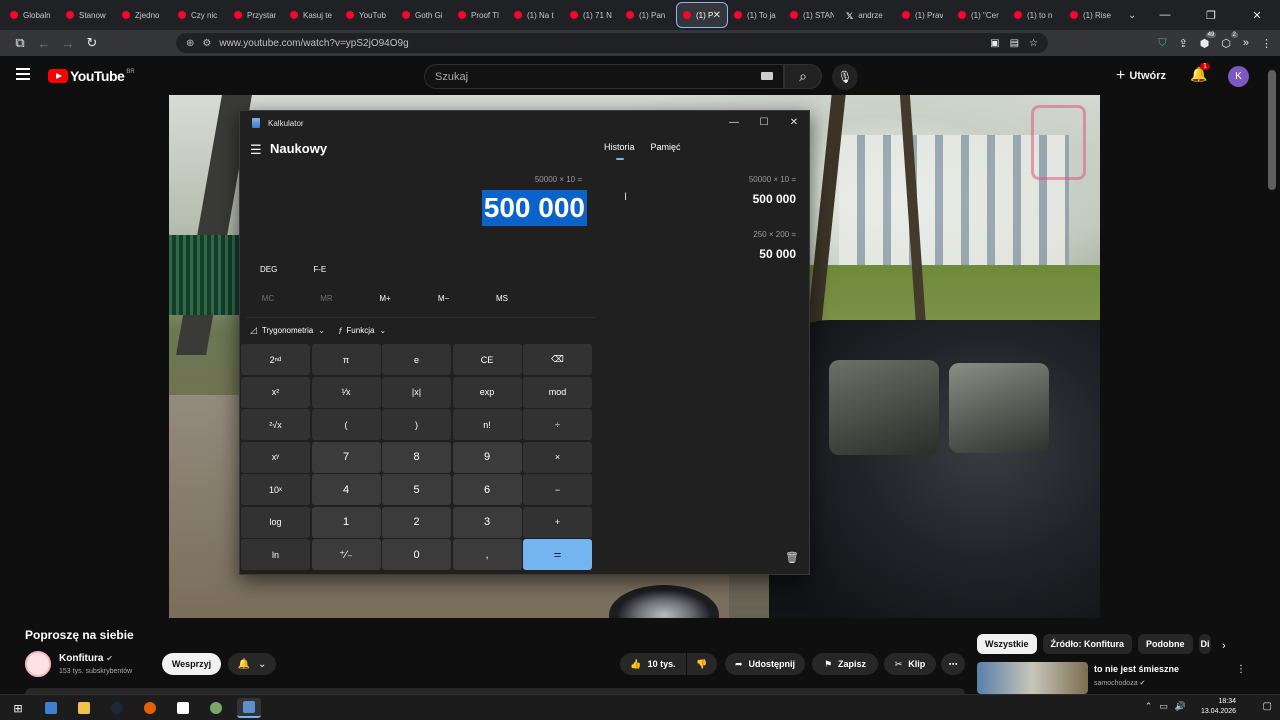 The height and width of the screenshot is (720, 1280). Describe the element at coordinates (487, 424) in the screenshot. I see `calculator-key: n!` at that location.